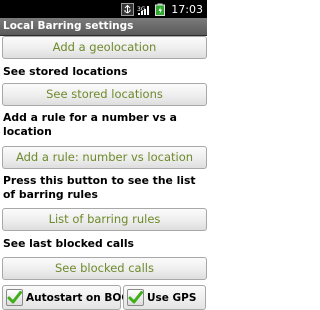 This screenshot has width=320, height=310. I want to click on autostart-label: Autostart on BOOT, so click(82, 297).